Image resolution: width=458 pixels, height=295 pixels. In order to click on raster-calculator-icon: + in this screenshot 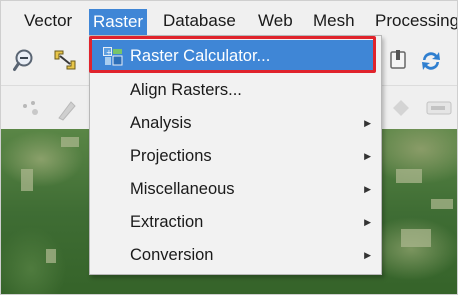, I will do `click(113, 56)`.